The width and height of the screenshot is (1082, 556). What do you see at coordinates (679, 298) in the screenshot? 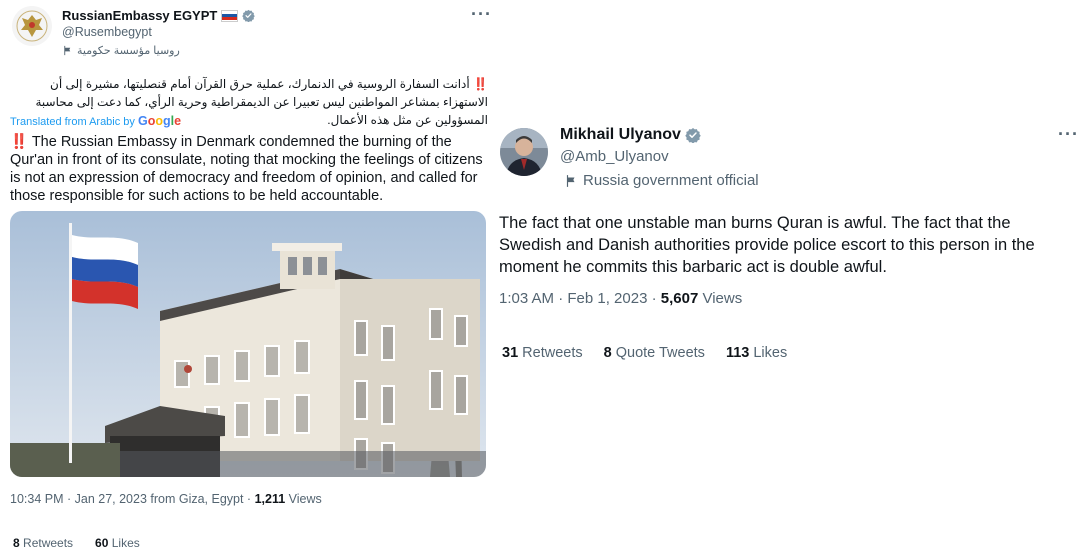
I see `views-count: 5,607` at bounding box center [679, 298].